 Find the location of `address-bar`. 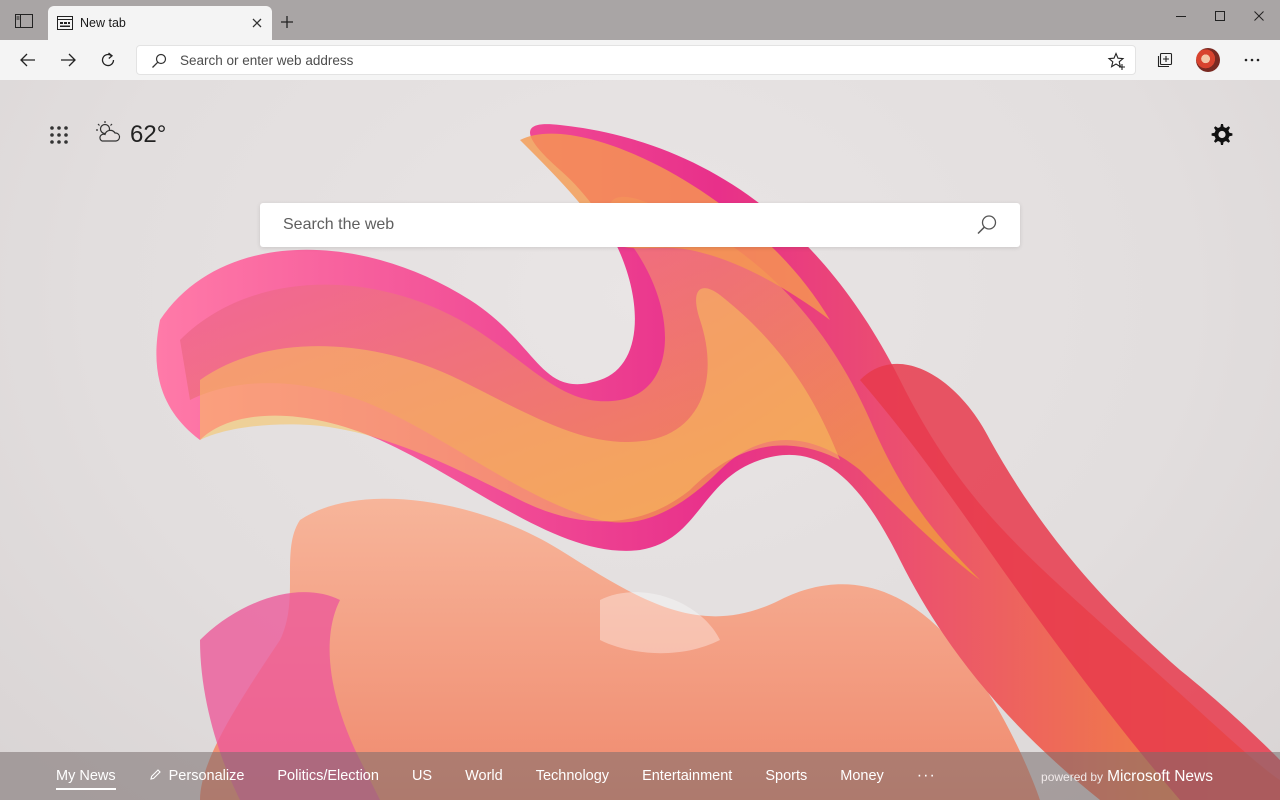

address-bar is located at coordinates (636, 60).